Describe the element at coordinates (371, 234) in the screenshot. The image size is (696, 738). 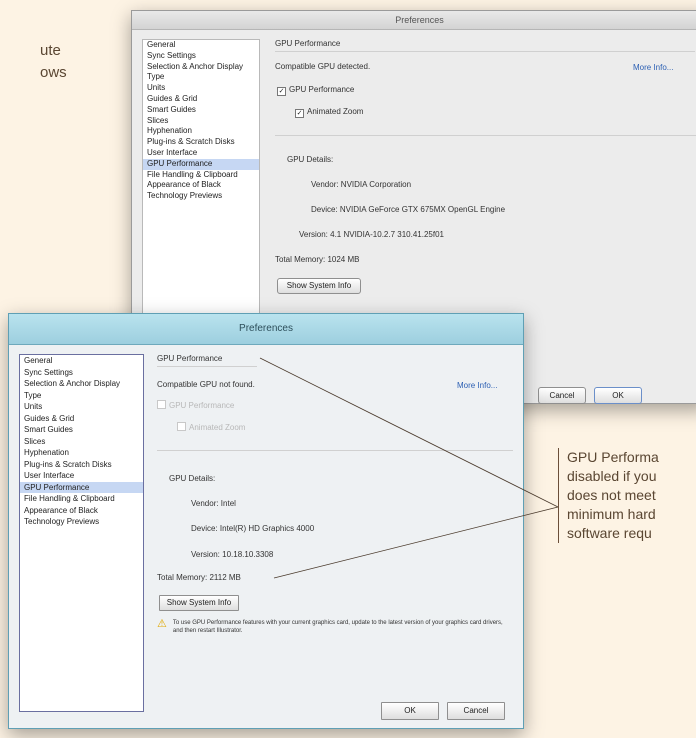
I see `gpu-version: Version: 4.1 NVIDIA-10.2.7 310.41.25f01` at that location.